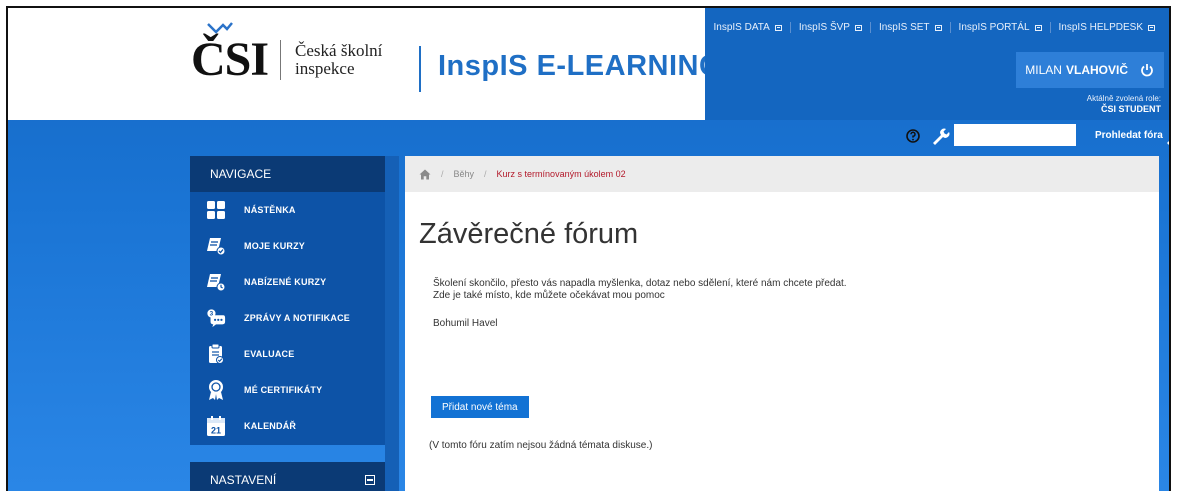 This screenshot has width=1188, height=491. Describe the element at coordinates (420, 69) in the screenshot. I see `brand-divider` at that location.